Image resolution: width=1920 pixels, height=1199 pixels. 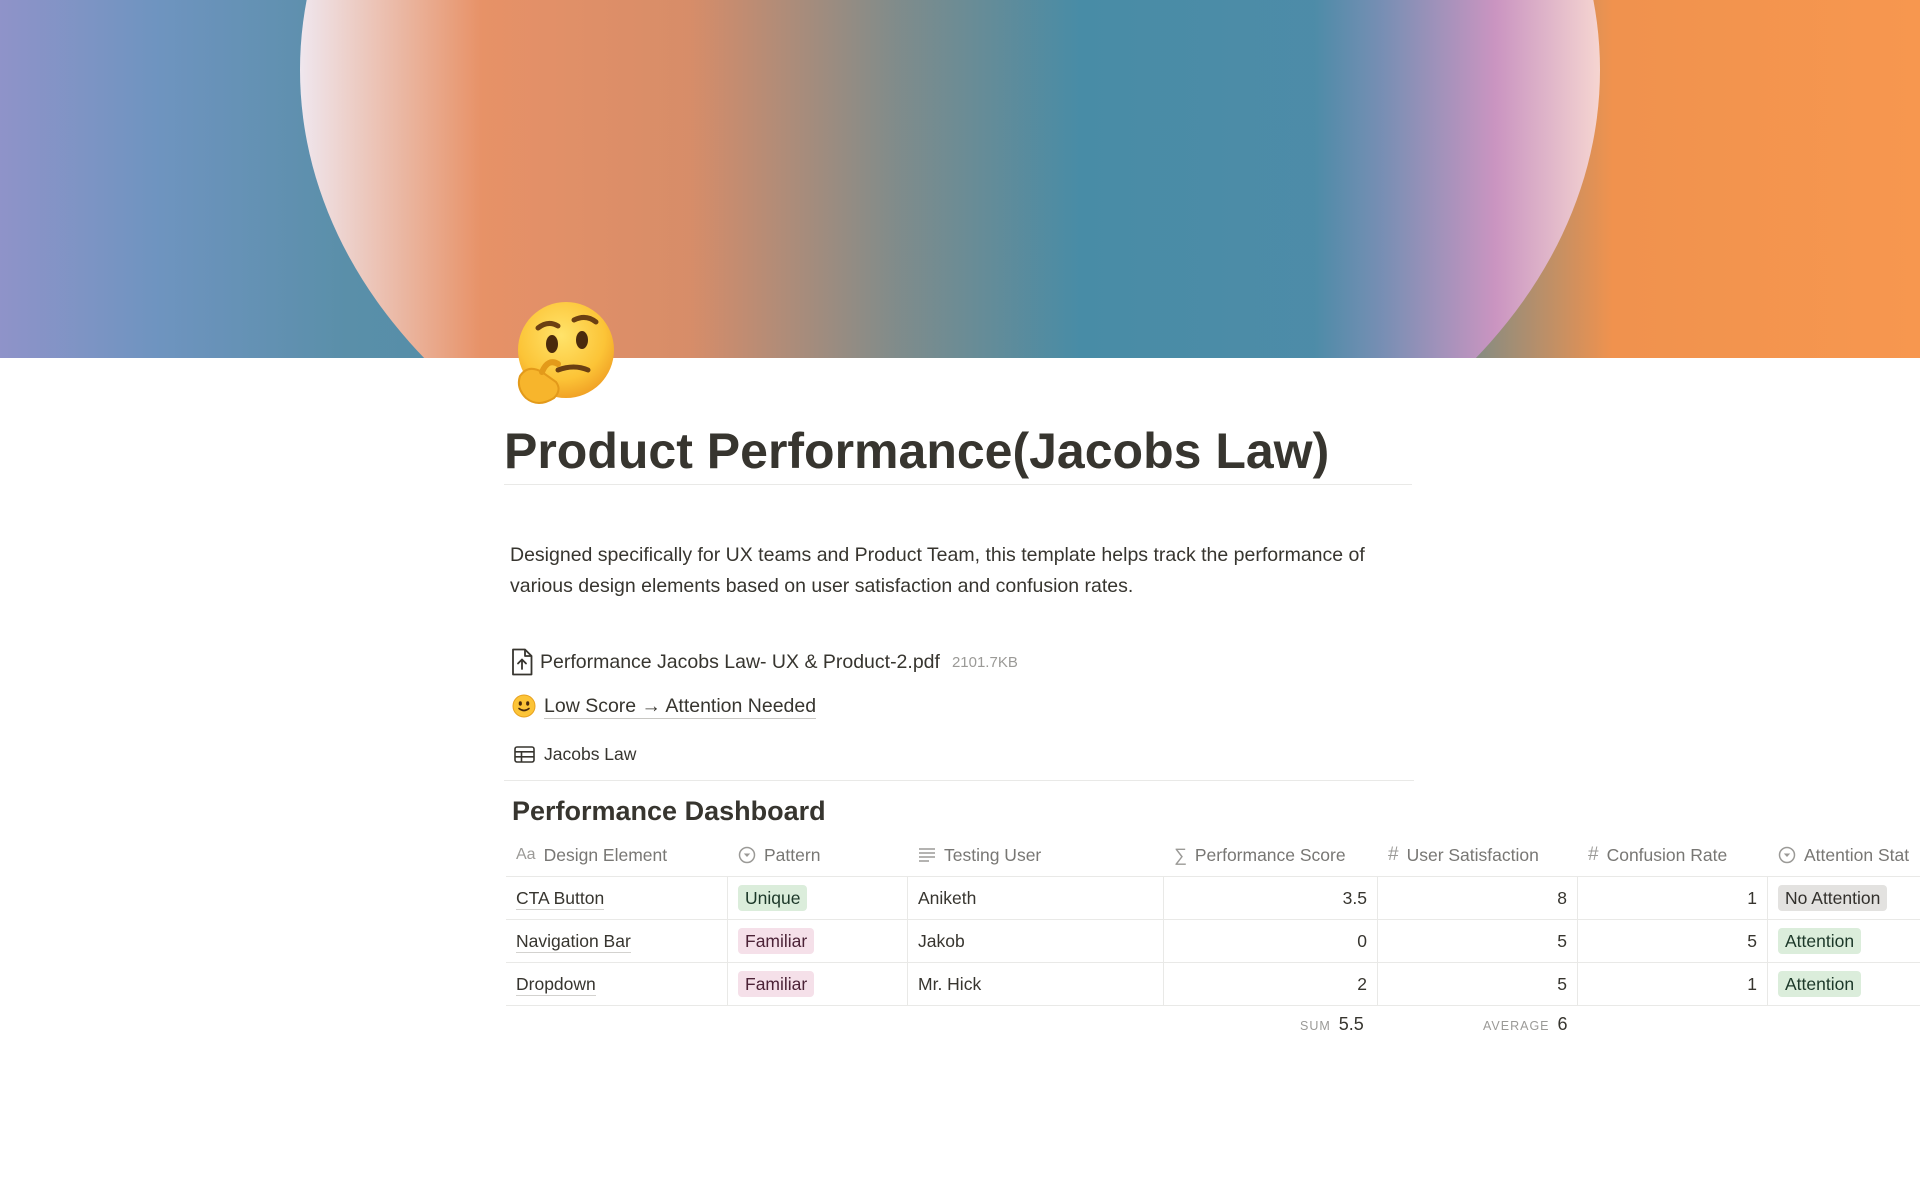 I want to click on page-link-label: Low Score → Attention Needed, so click(x=680, y=706).